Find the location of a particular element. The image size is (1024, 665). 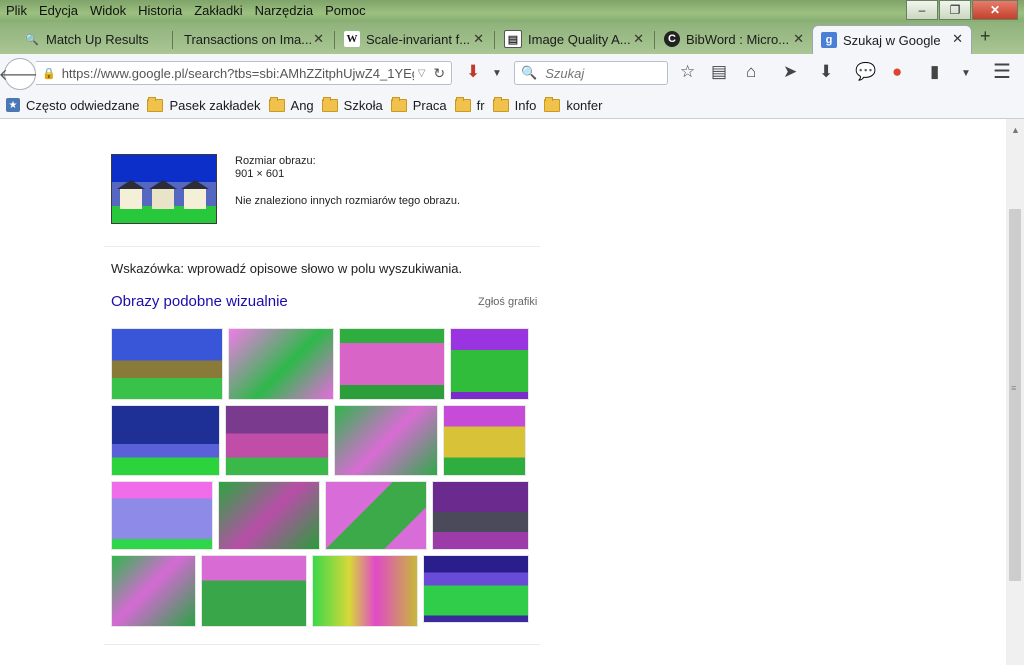

send-icon: ➤ is located at coordinates (790, 72).